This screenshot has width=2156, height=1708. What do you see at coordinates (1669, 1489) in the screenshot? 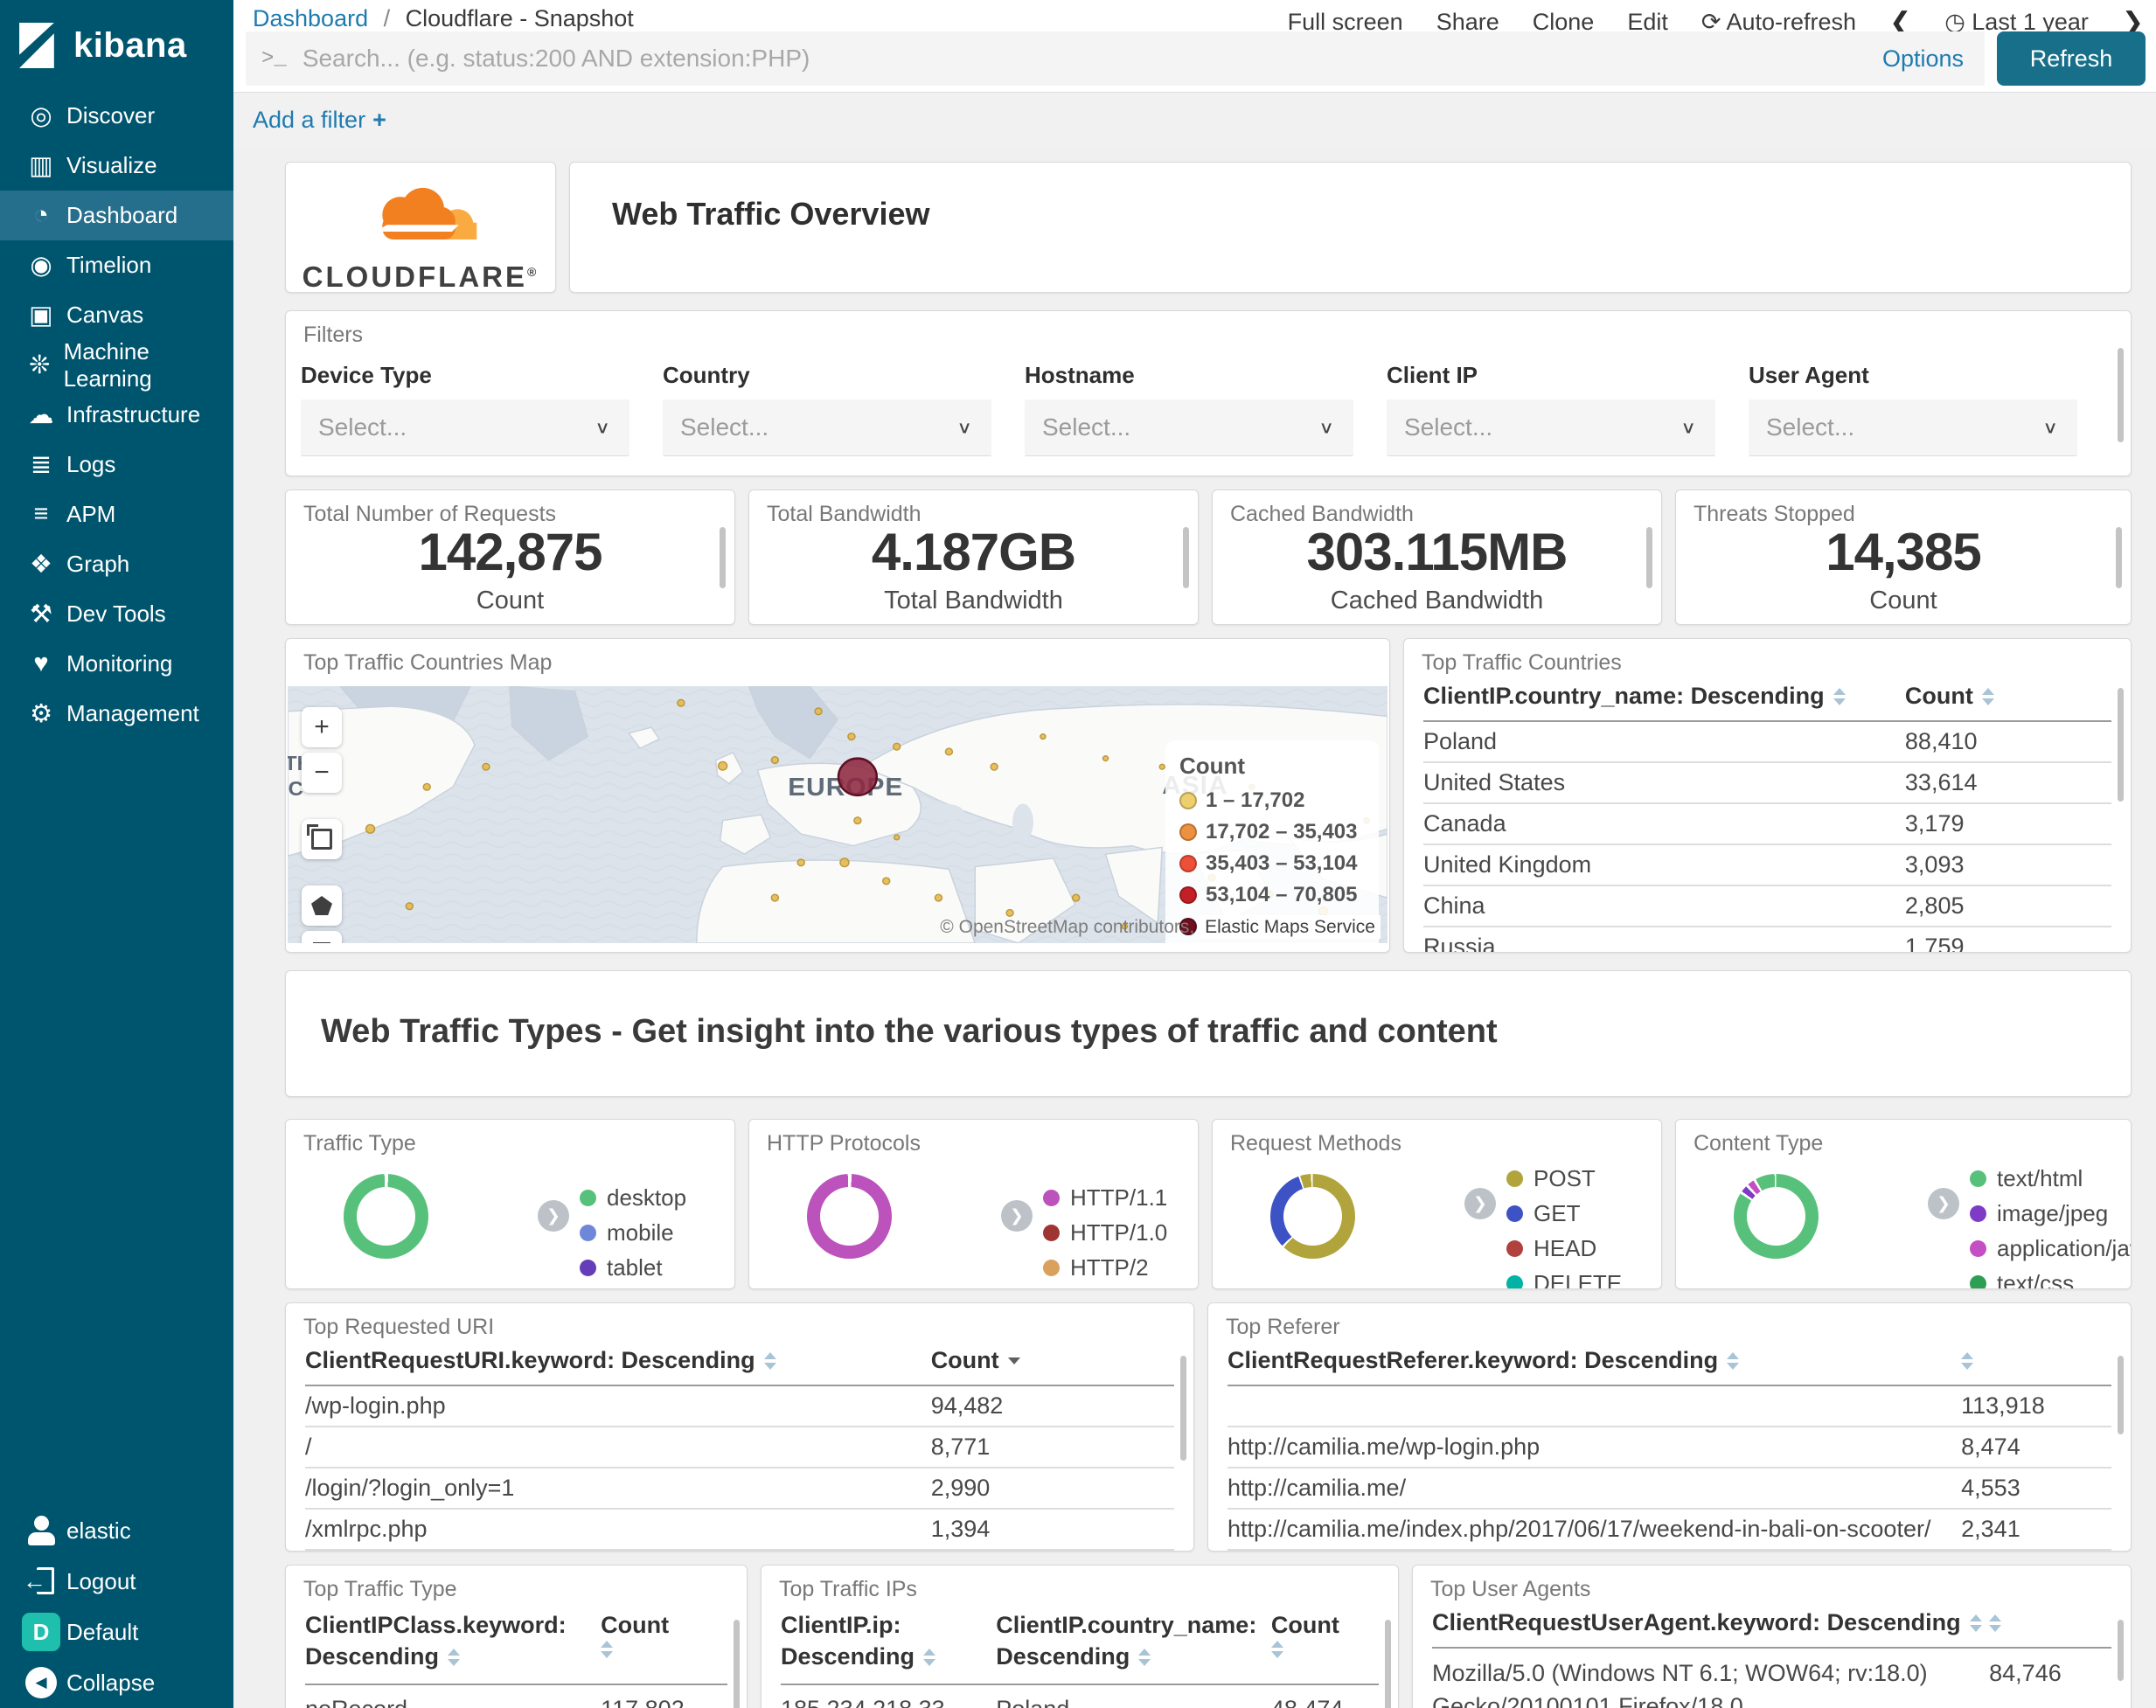
I see `table-row: http://camilia.me/4,553` at bounding box center [1669, 1489].